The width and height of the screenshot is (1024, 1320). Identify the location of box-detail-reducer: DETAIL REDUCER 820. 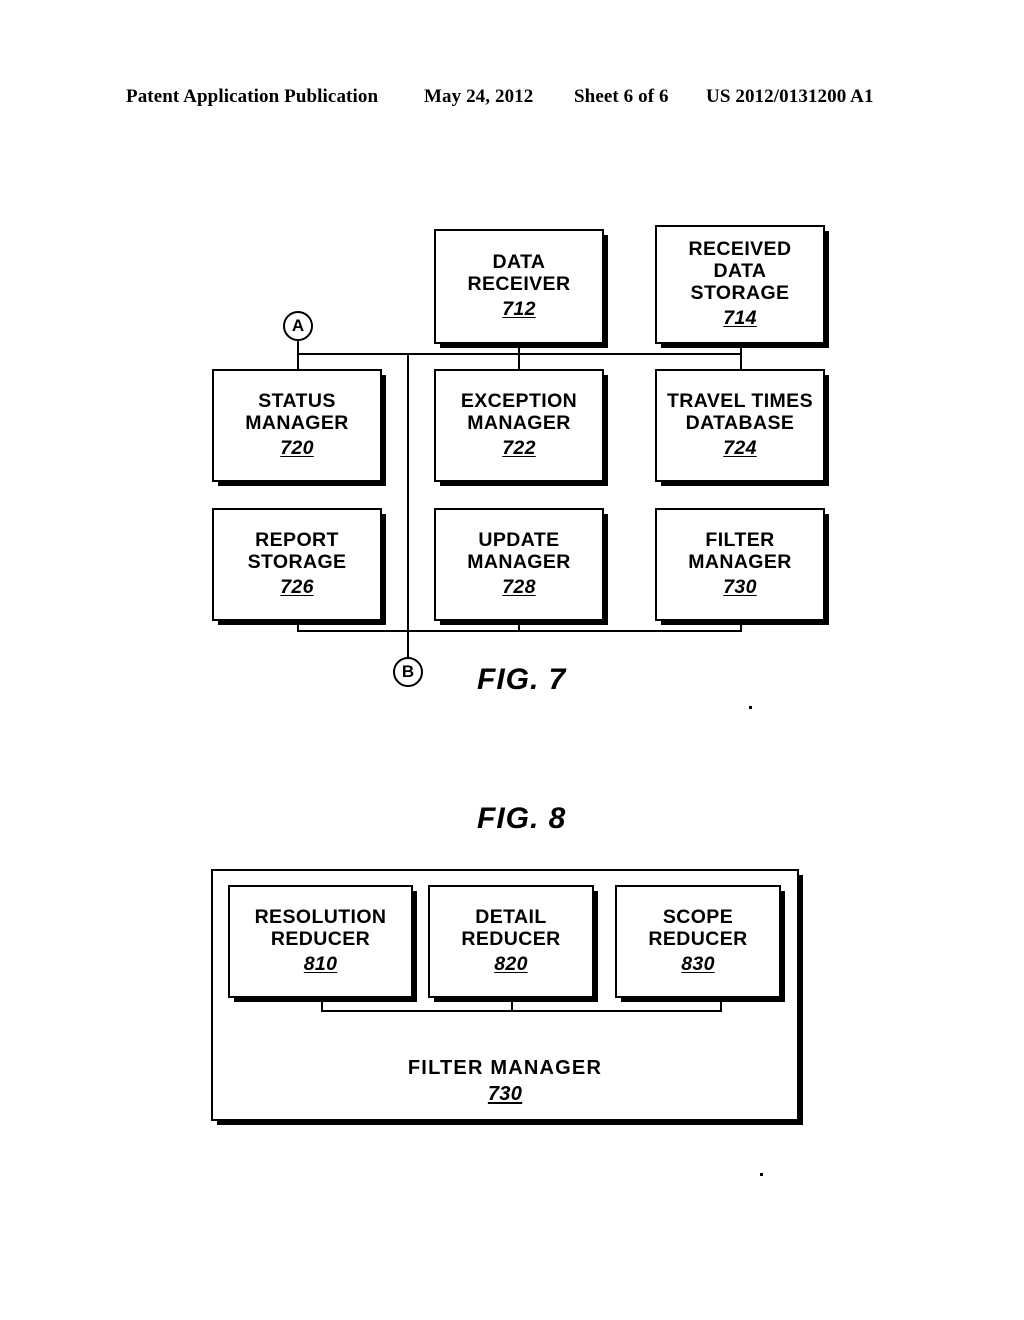
(511, 941).